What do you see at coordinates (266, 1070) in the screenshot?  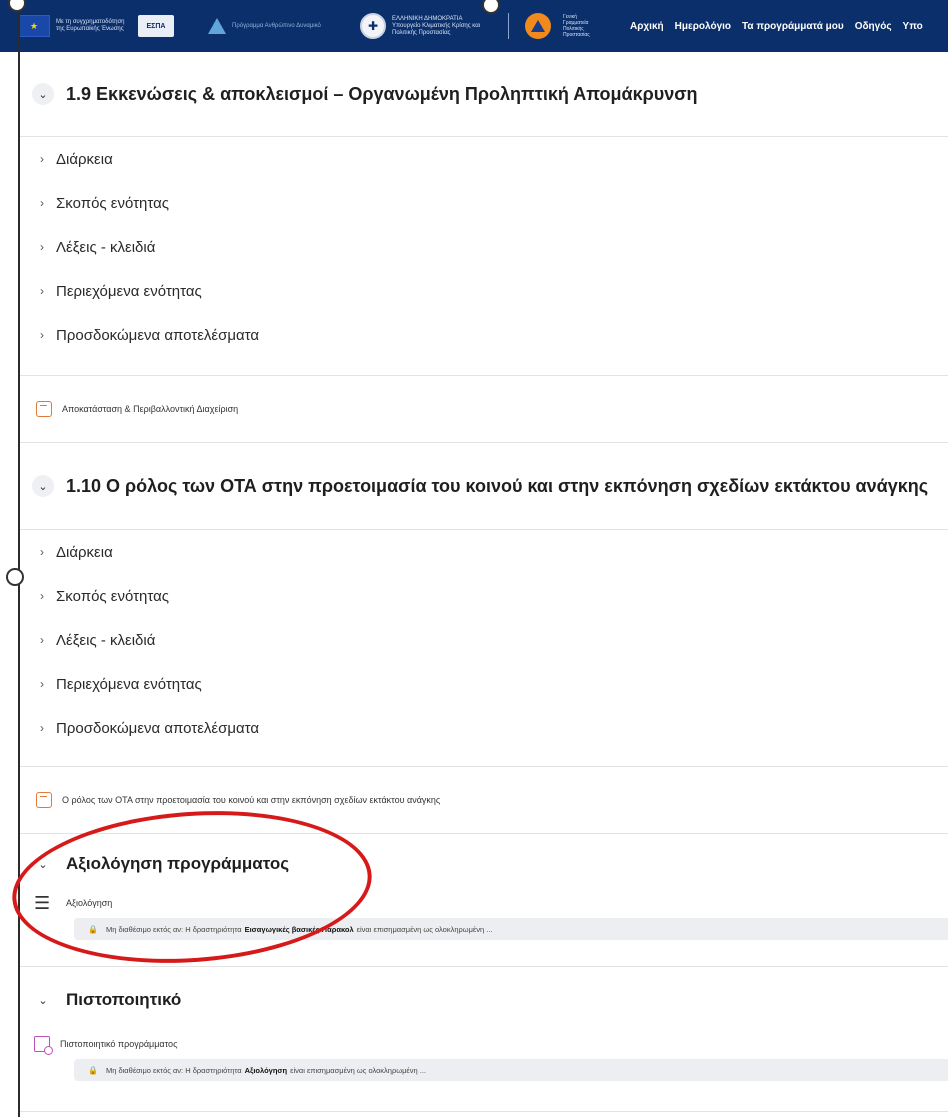 I see `restriction-activity-link: Αξιολόγηση` at bounding box center [266, 1070].